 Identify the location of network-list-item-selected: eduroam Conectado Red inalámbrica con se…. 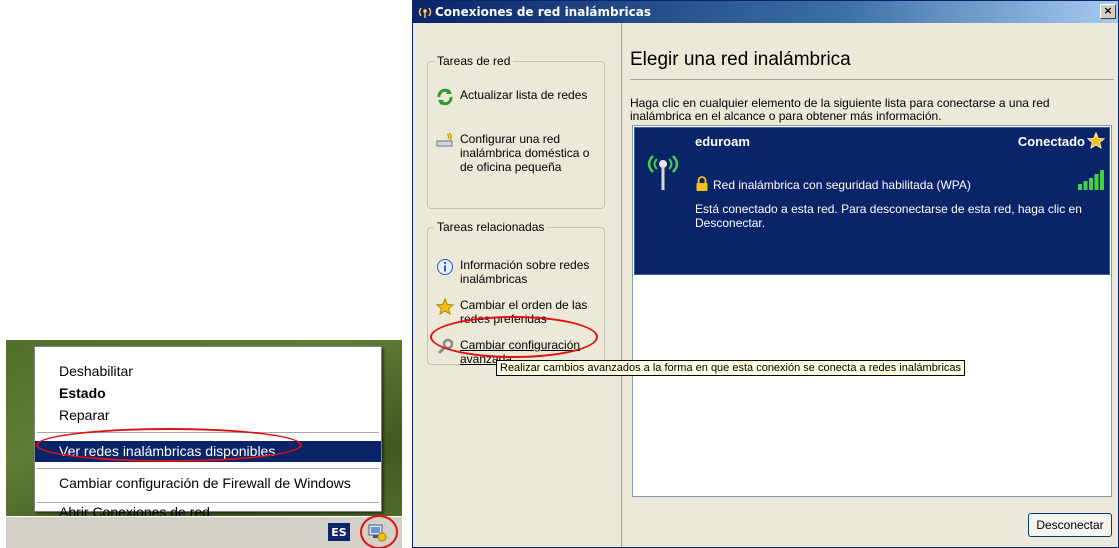
(872, 201).